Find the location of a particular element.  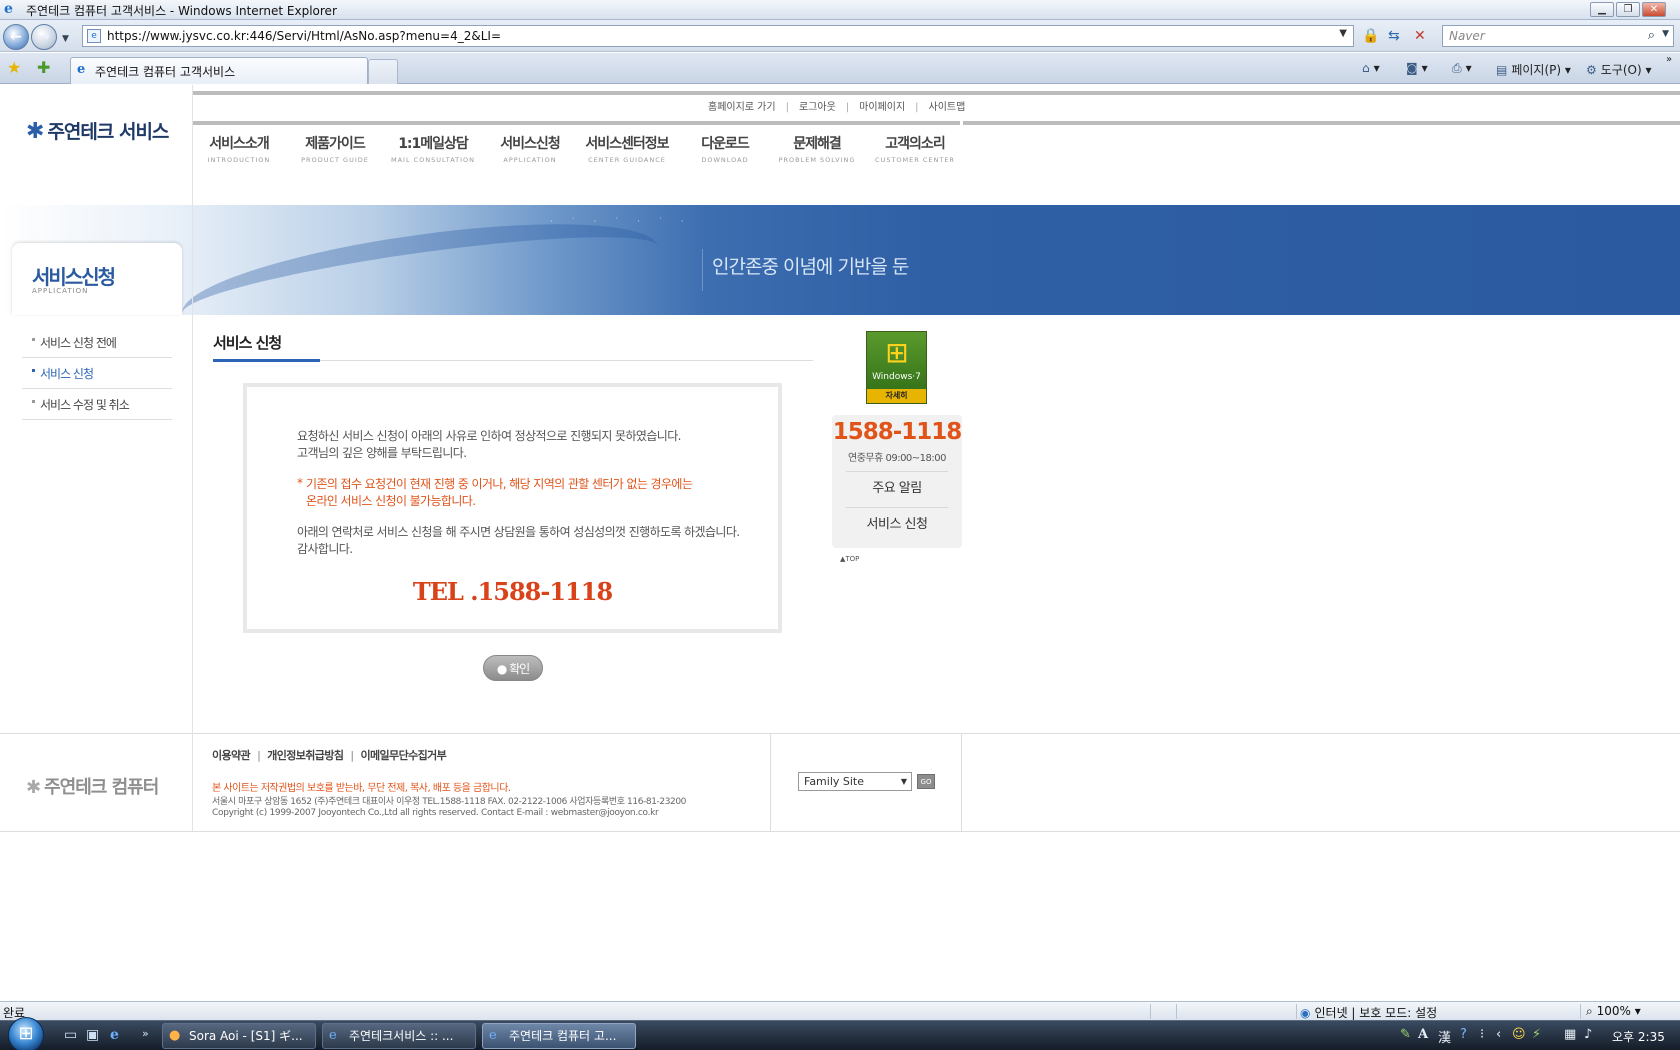

forward-button: → is located at coordinates (44, 37).